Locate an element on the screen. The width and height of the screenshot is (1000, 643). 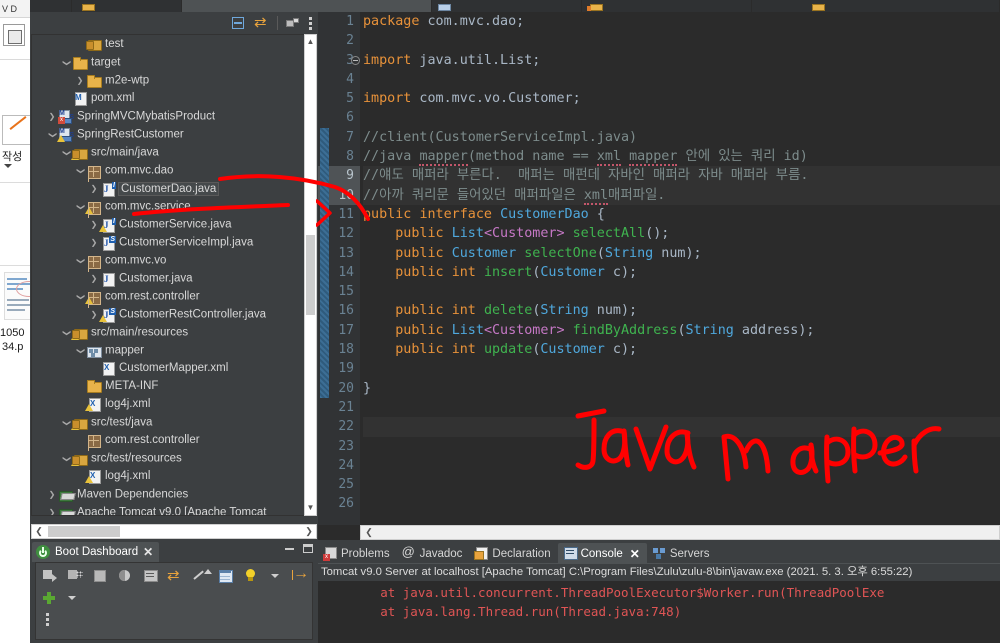
tab-declaration: Declaration is located at coordinates (513, 553).